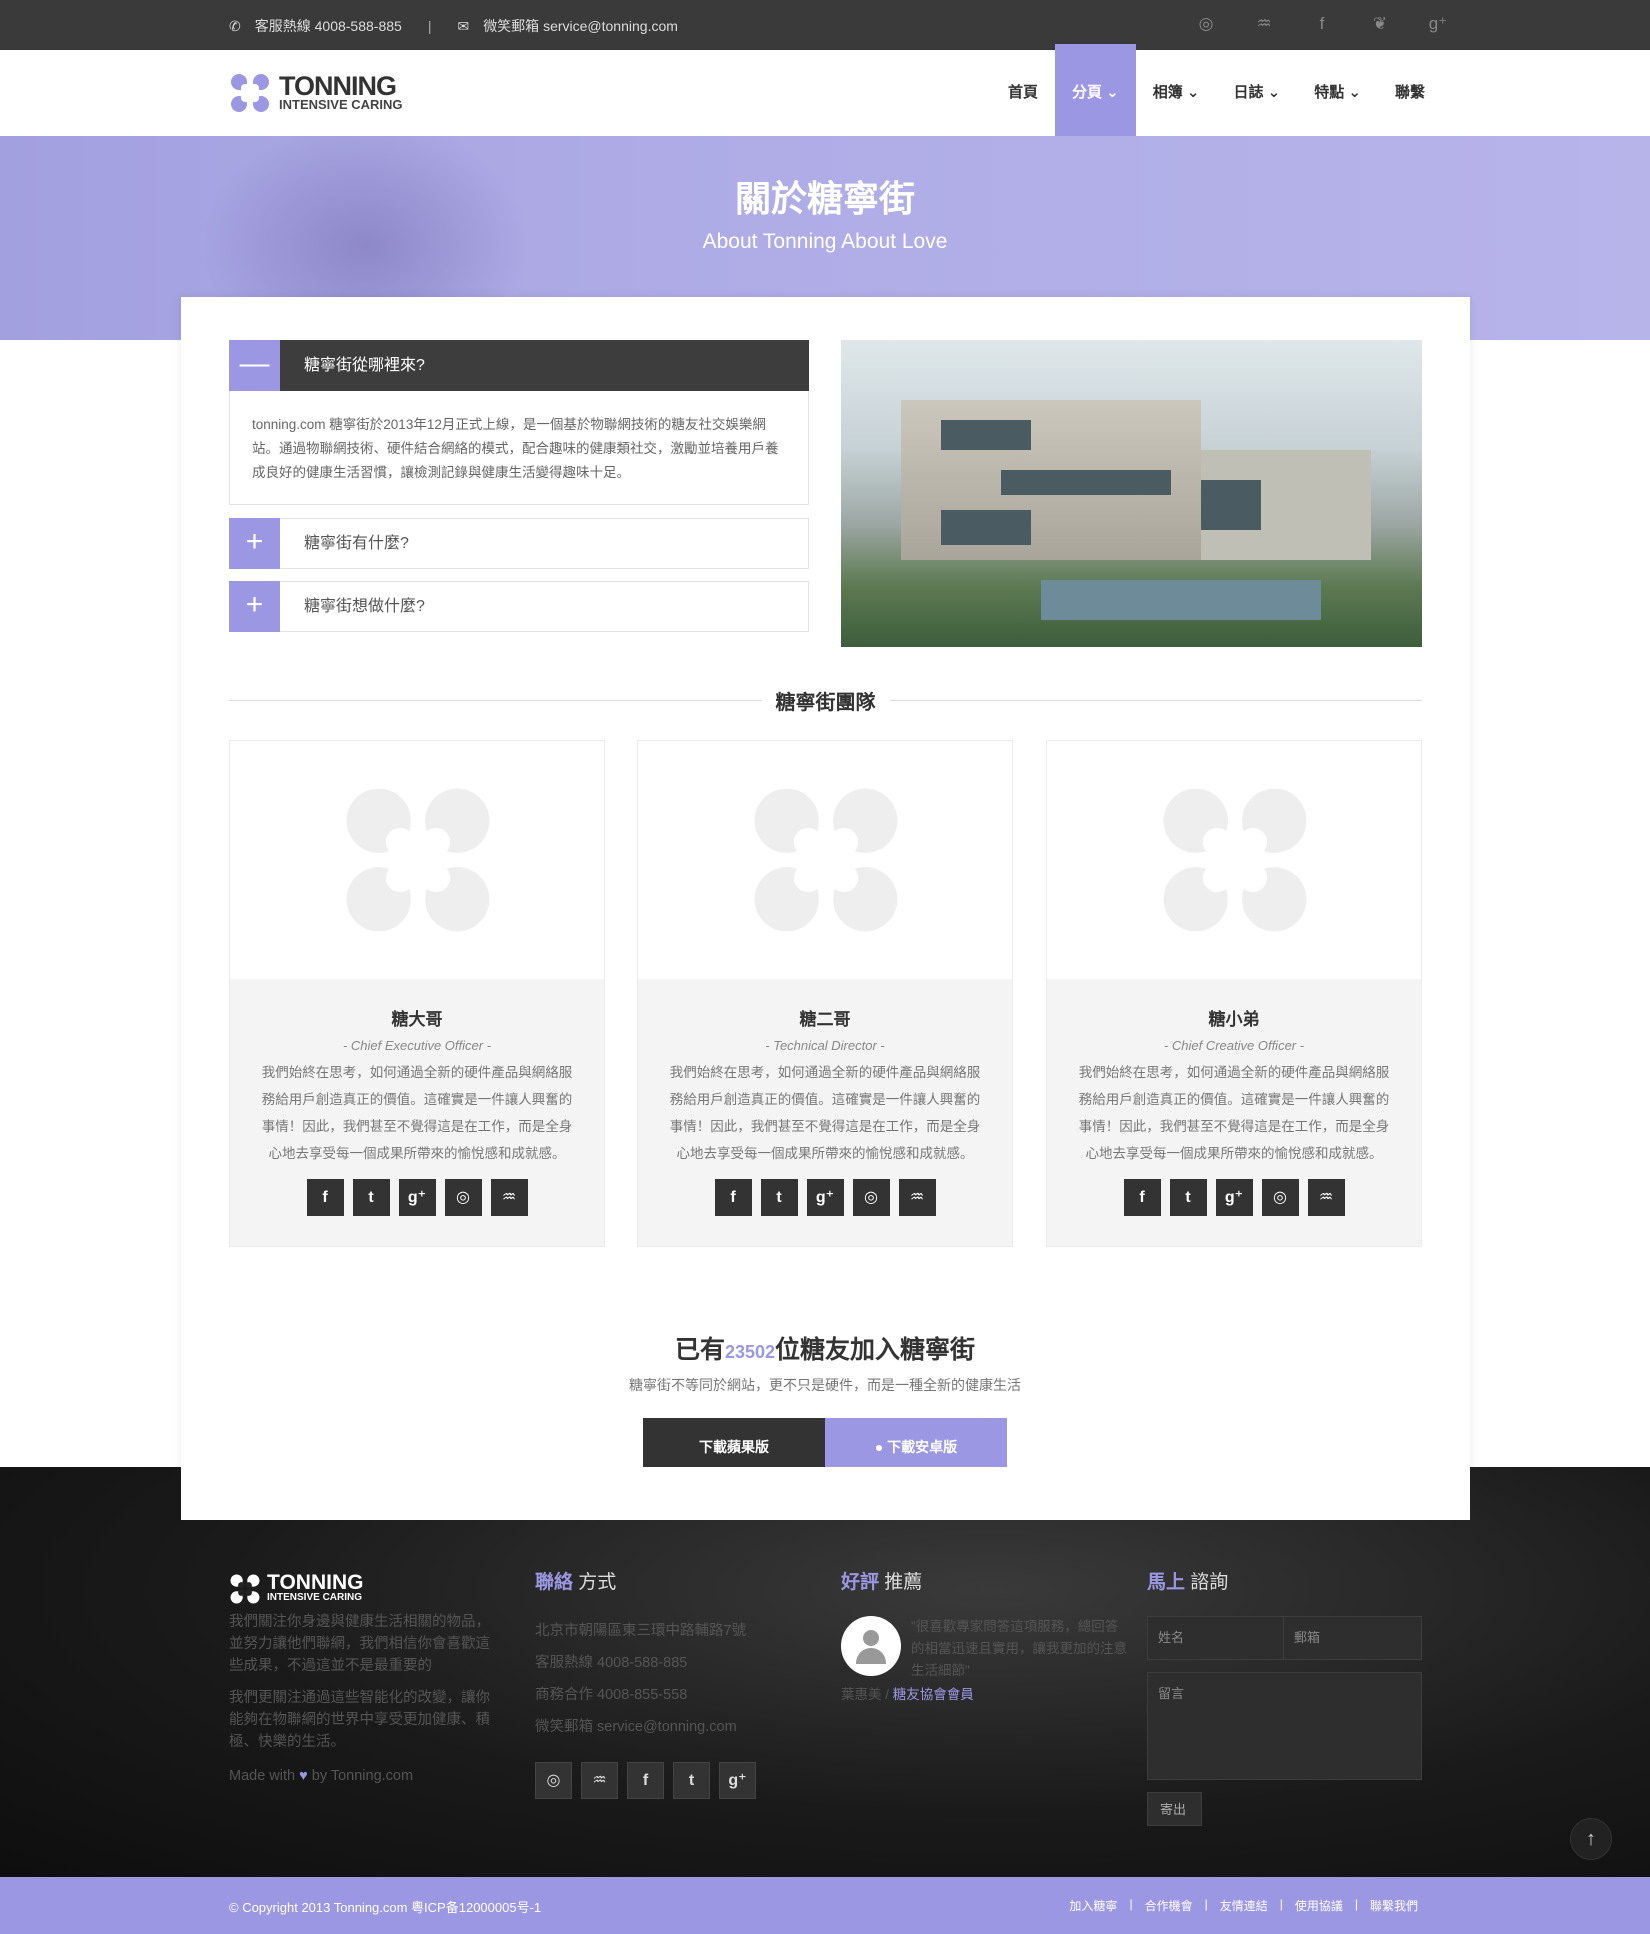 This screenshot has width=1650, height=1934. I want to click on footer-address: 北京市朝陽區東三環中路輔路7號, so click(641, 1631).